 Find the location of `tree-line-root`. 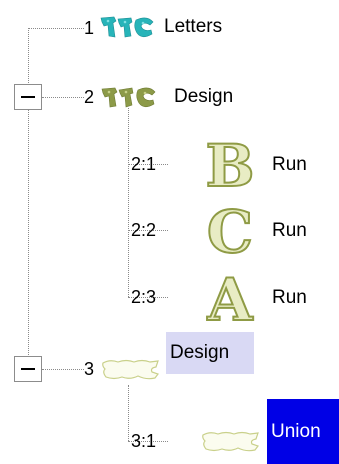

tree-line-root is located at coordinates (28, 198).